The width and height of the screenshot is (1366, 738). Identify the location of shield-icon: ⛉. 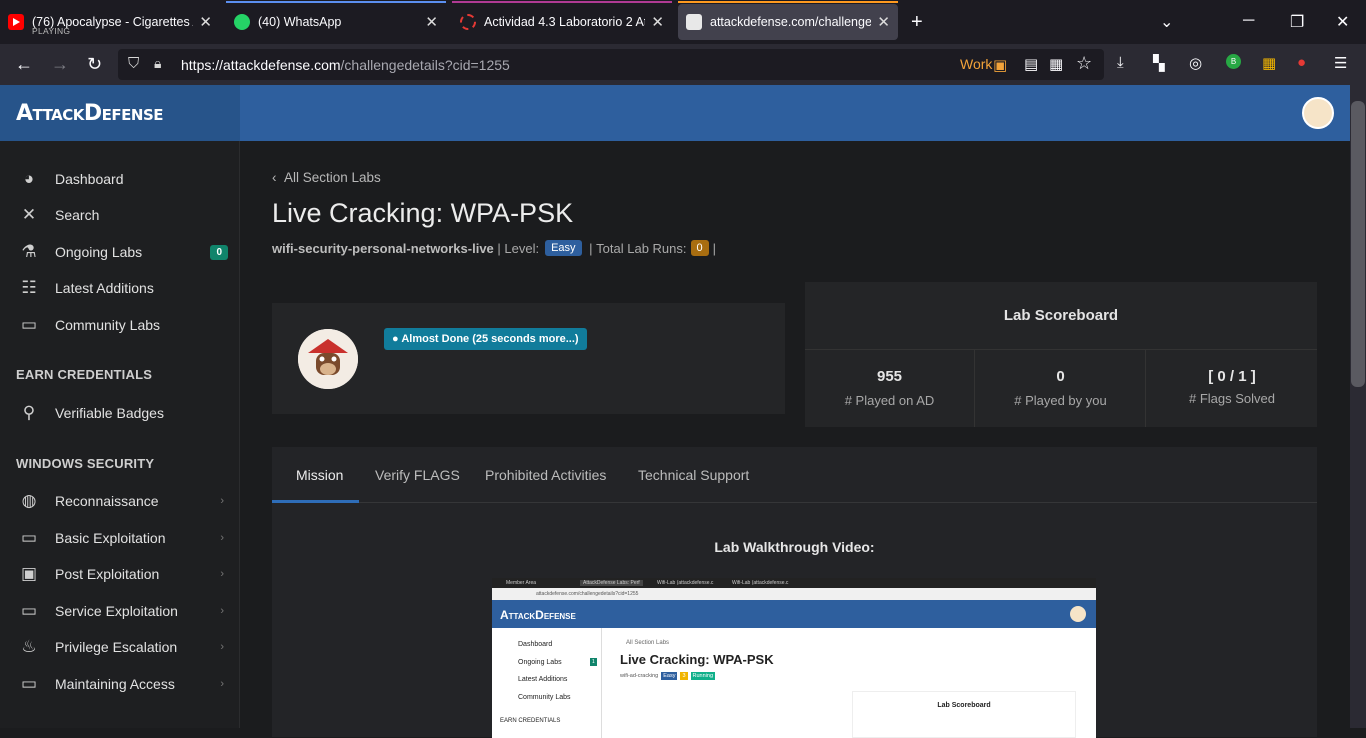
(133, 63).